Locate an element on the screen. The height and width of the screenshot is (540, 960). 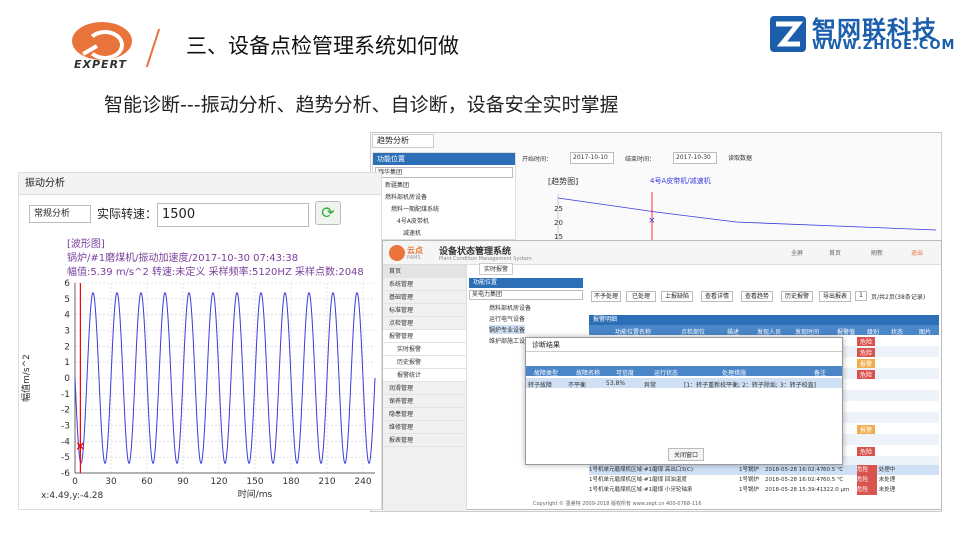
menu-item: 点检管理 is located at coordinates (424, 323).